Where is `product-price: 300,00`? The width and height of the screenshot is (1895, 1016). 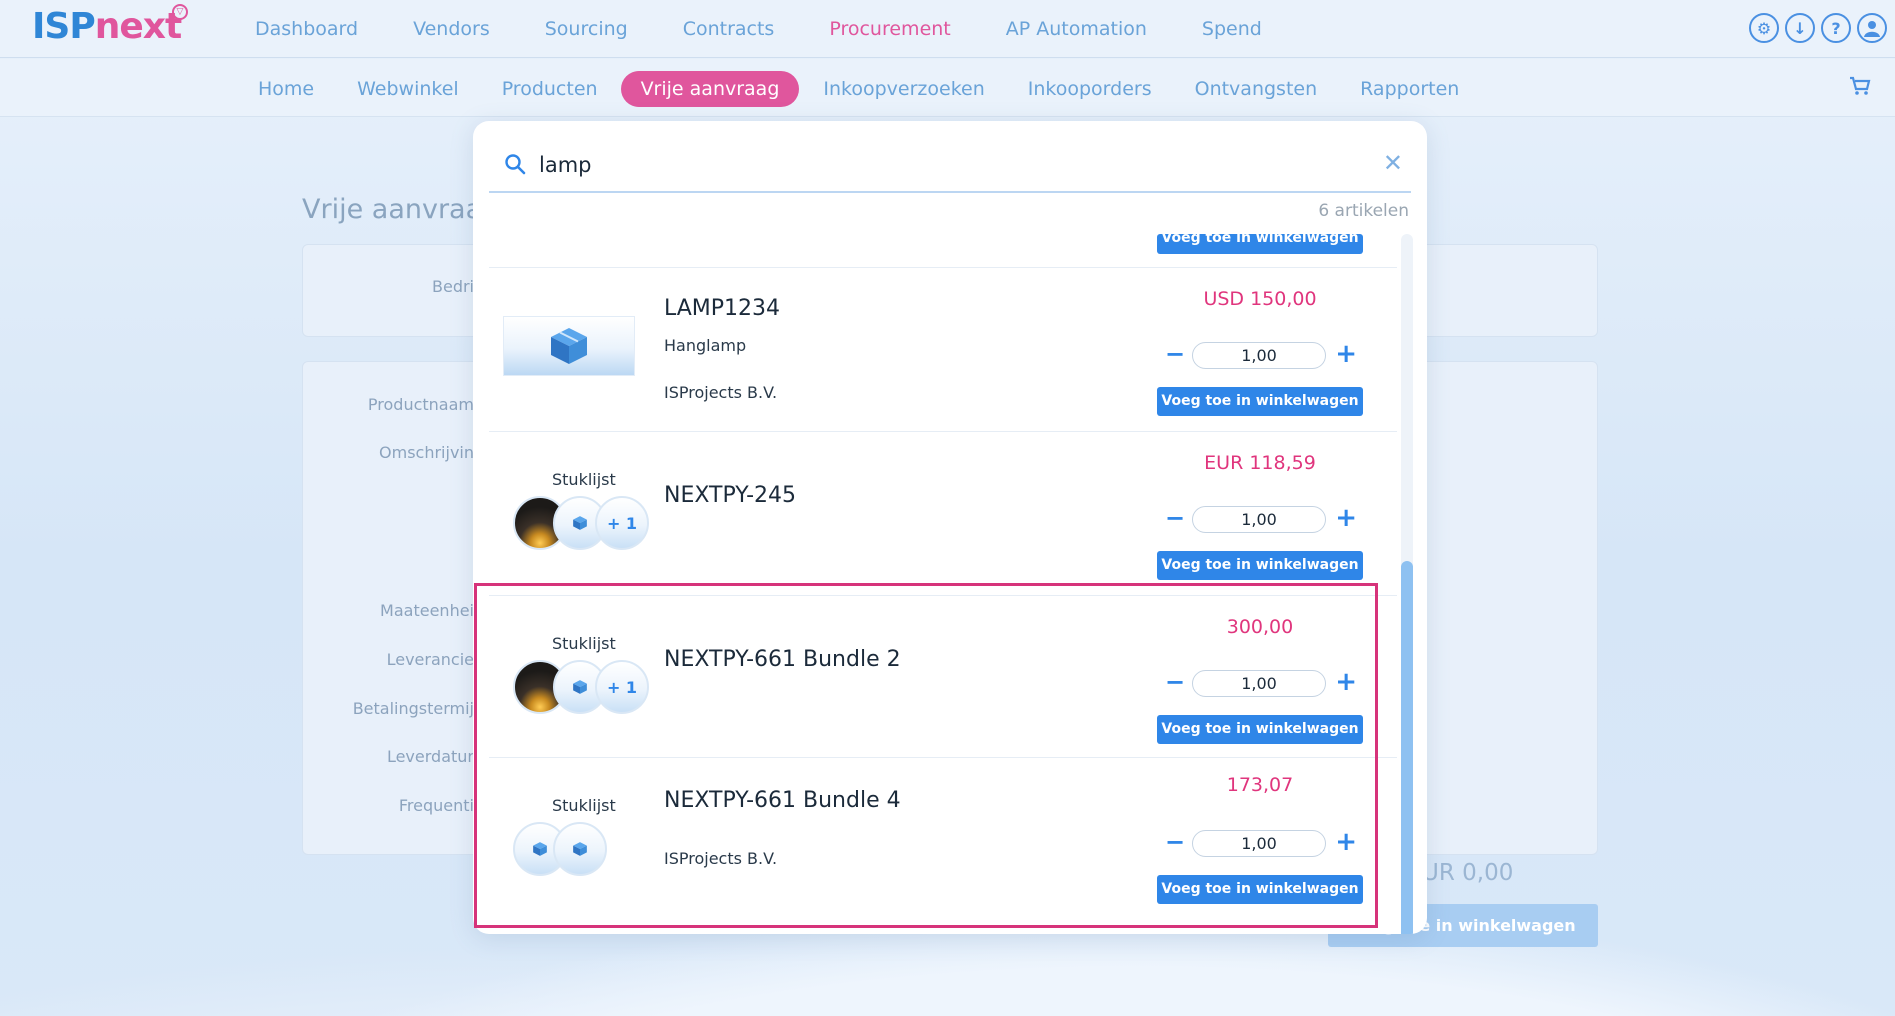
product-price: 300,00 is located at coordinates (1260, 627).